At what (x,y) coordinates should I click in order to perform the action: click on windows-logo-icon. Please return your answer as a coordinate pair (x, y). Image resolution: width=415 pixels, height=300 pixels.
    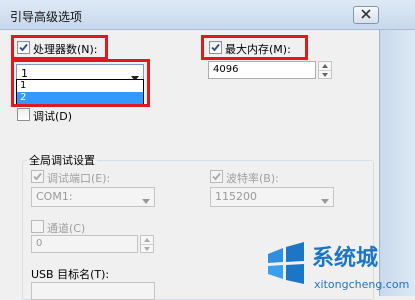
    Looking at the image, I should click on (286, 263).